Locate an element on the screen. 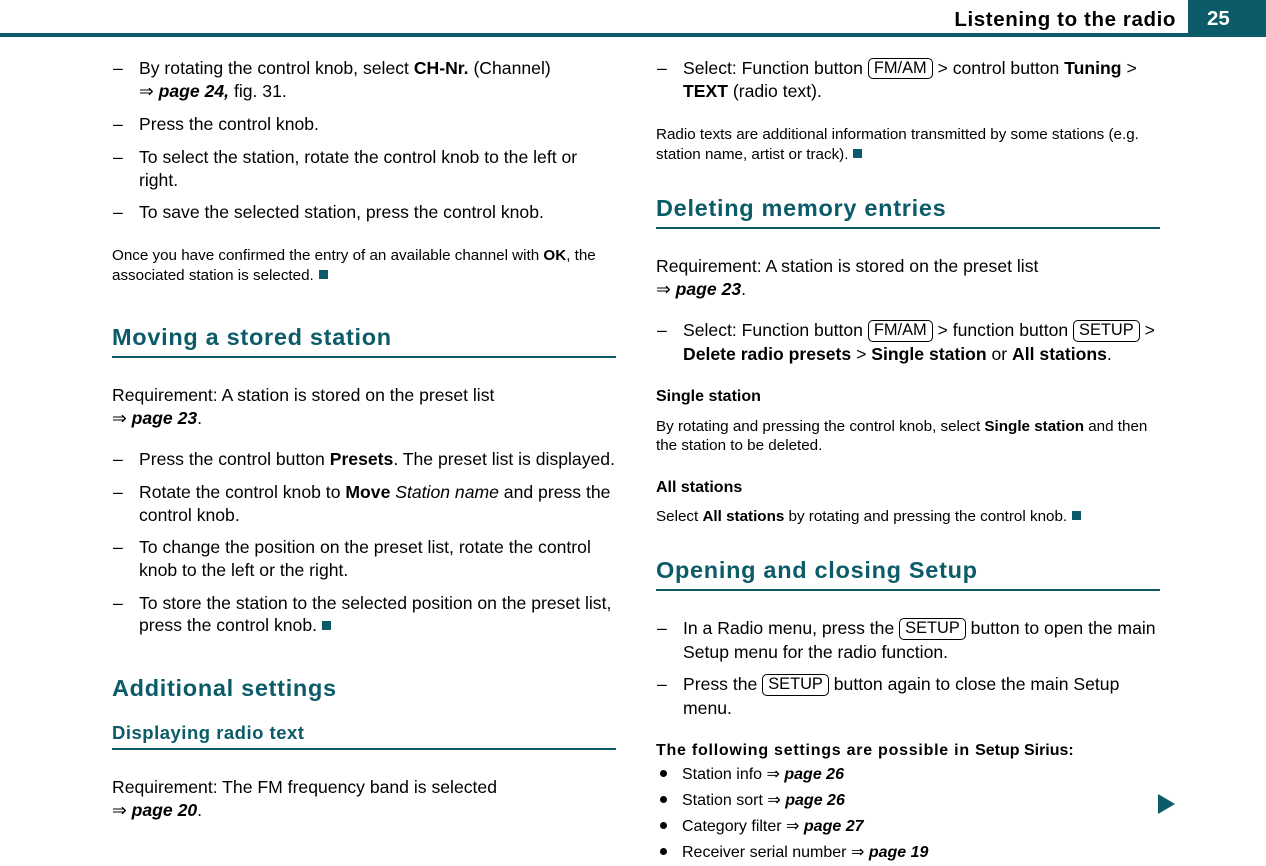 This screenshot has height=866, width=1266. step-text: Press the control knob. is located at coordinates (229, 124).